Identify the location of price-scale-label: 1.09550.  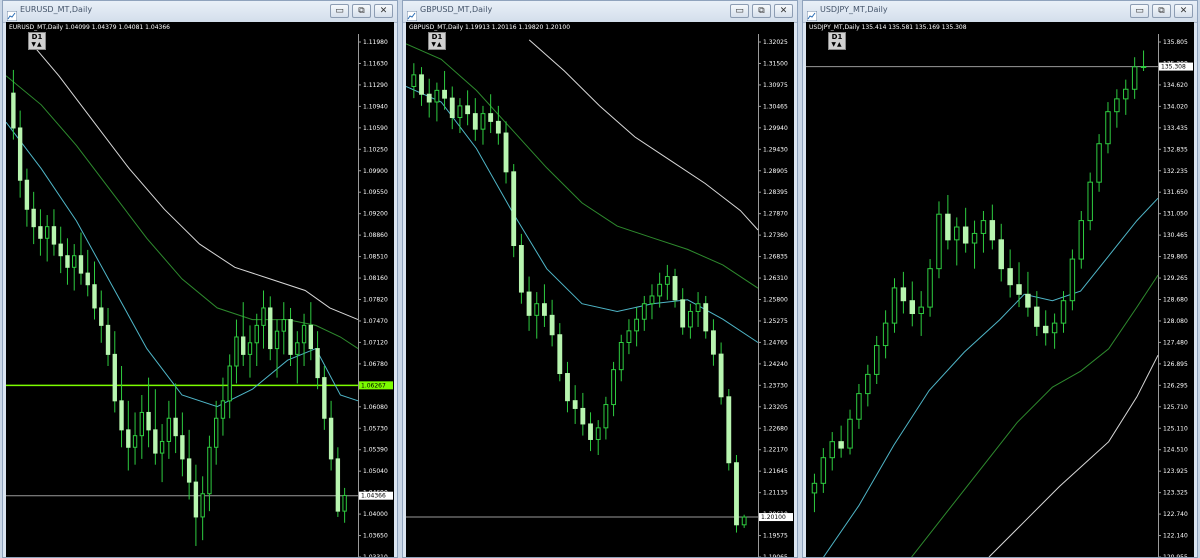
(375, 192).